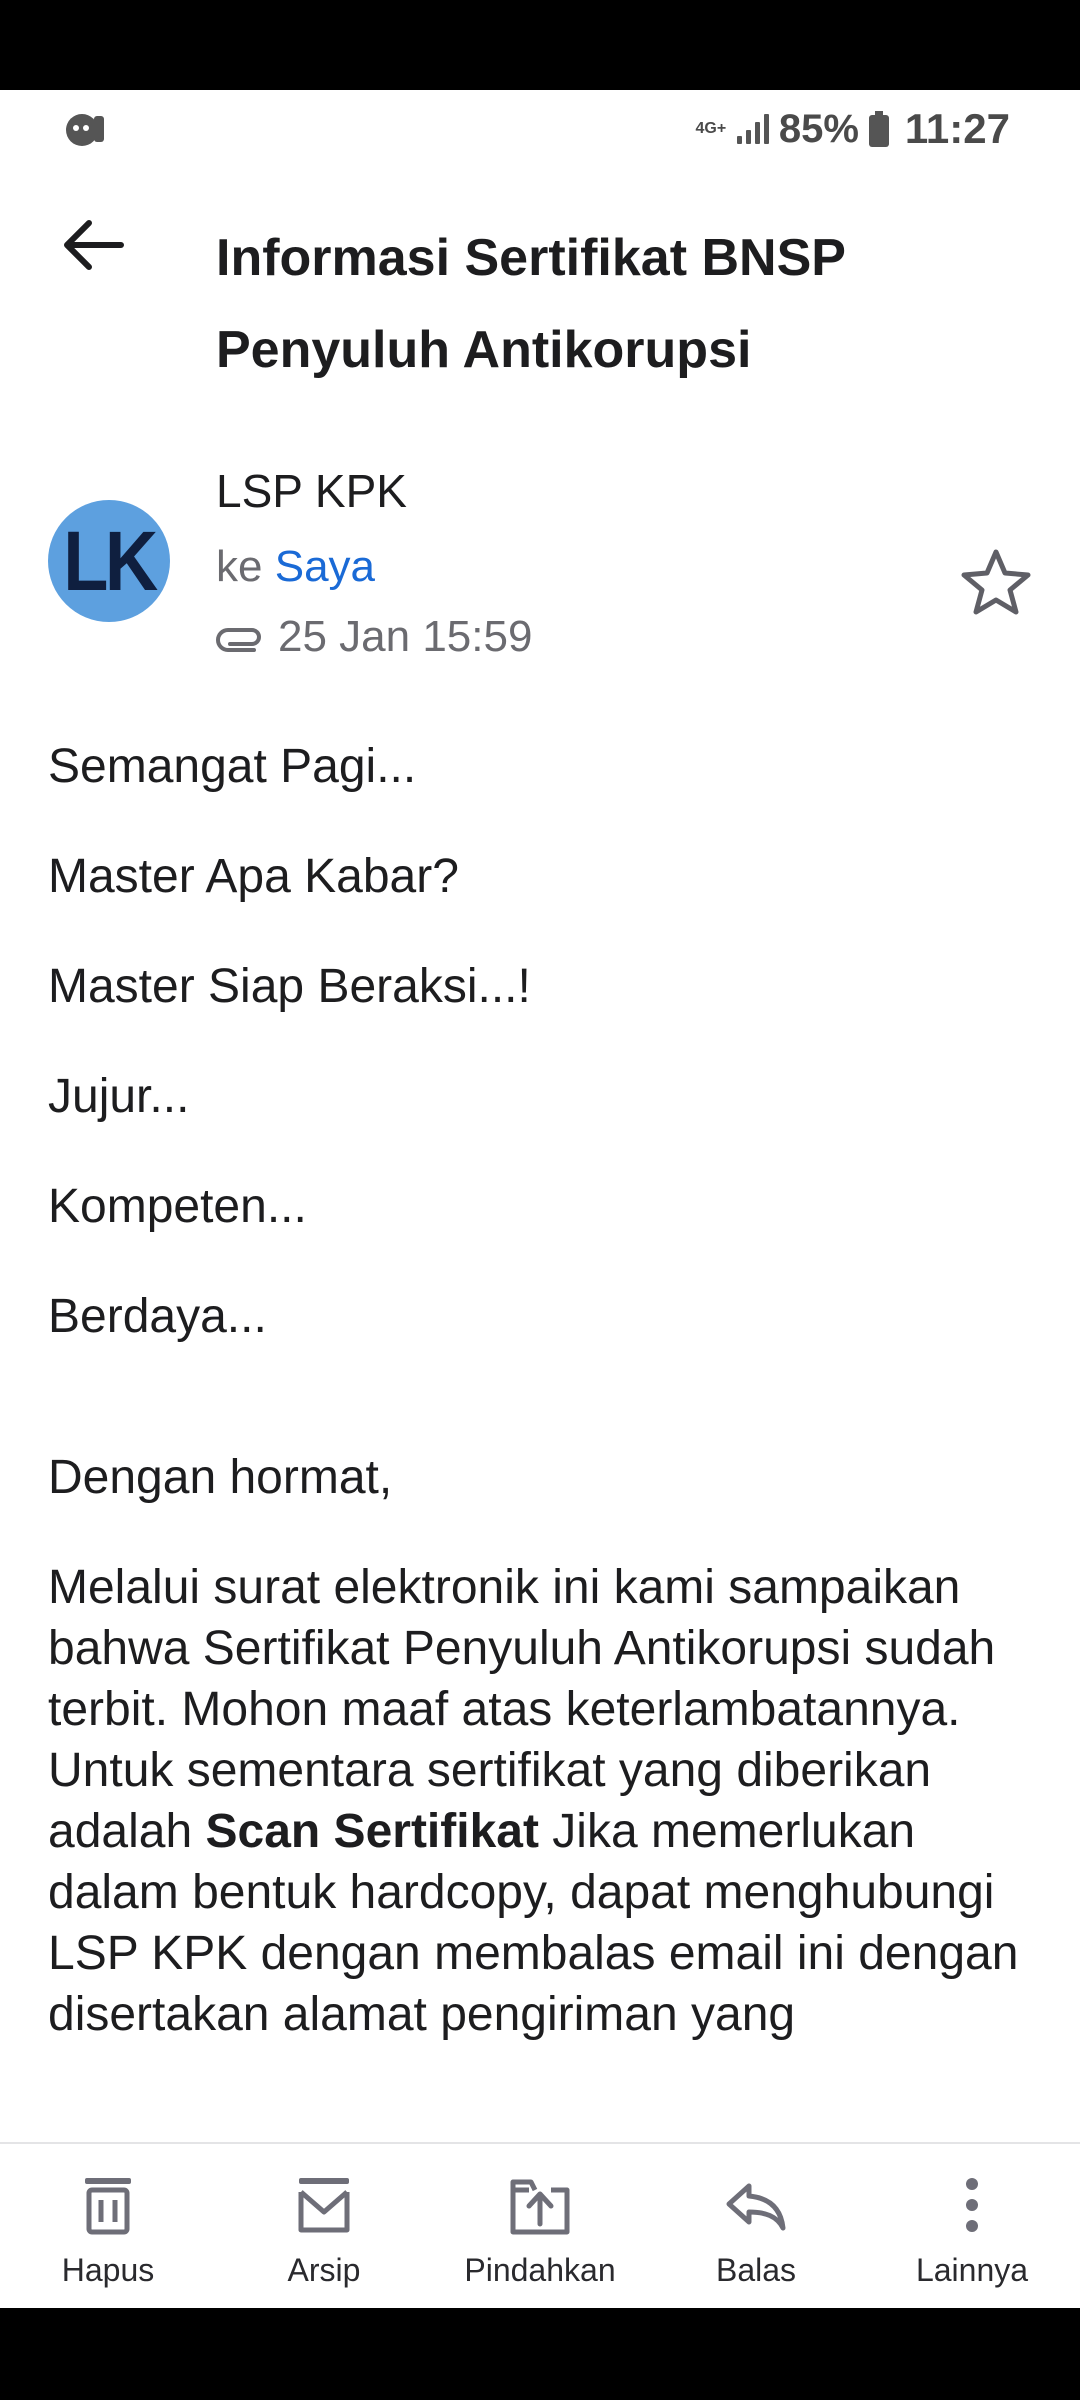  What do you see at coordinates (289, 986) in the screenshot?
I see `body-line: Master Siap Beraksi...!` at bounding box center [289, 986].